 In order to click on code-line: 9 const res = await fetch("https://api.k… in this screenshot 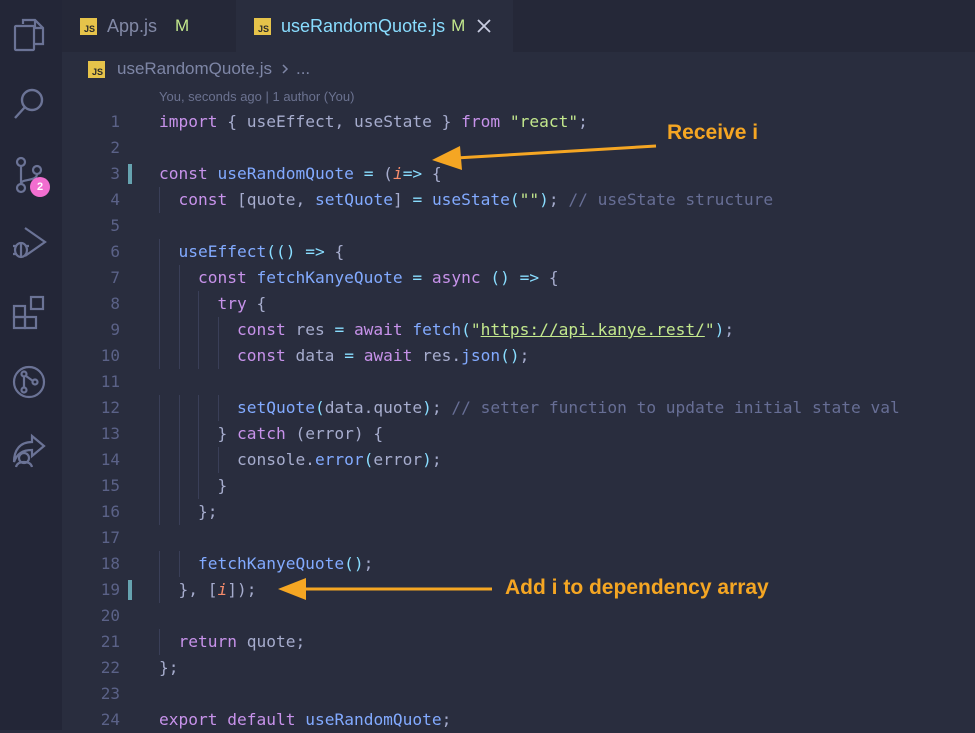, I will do `click(518, 330)`.